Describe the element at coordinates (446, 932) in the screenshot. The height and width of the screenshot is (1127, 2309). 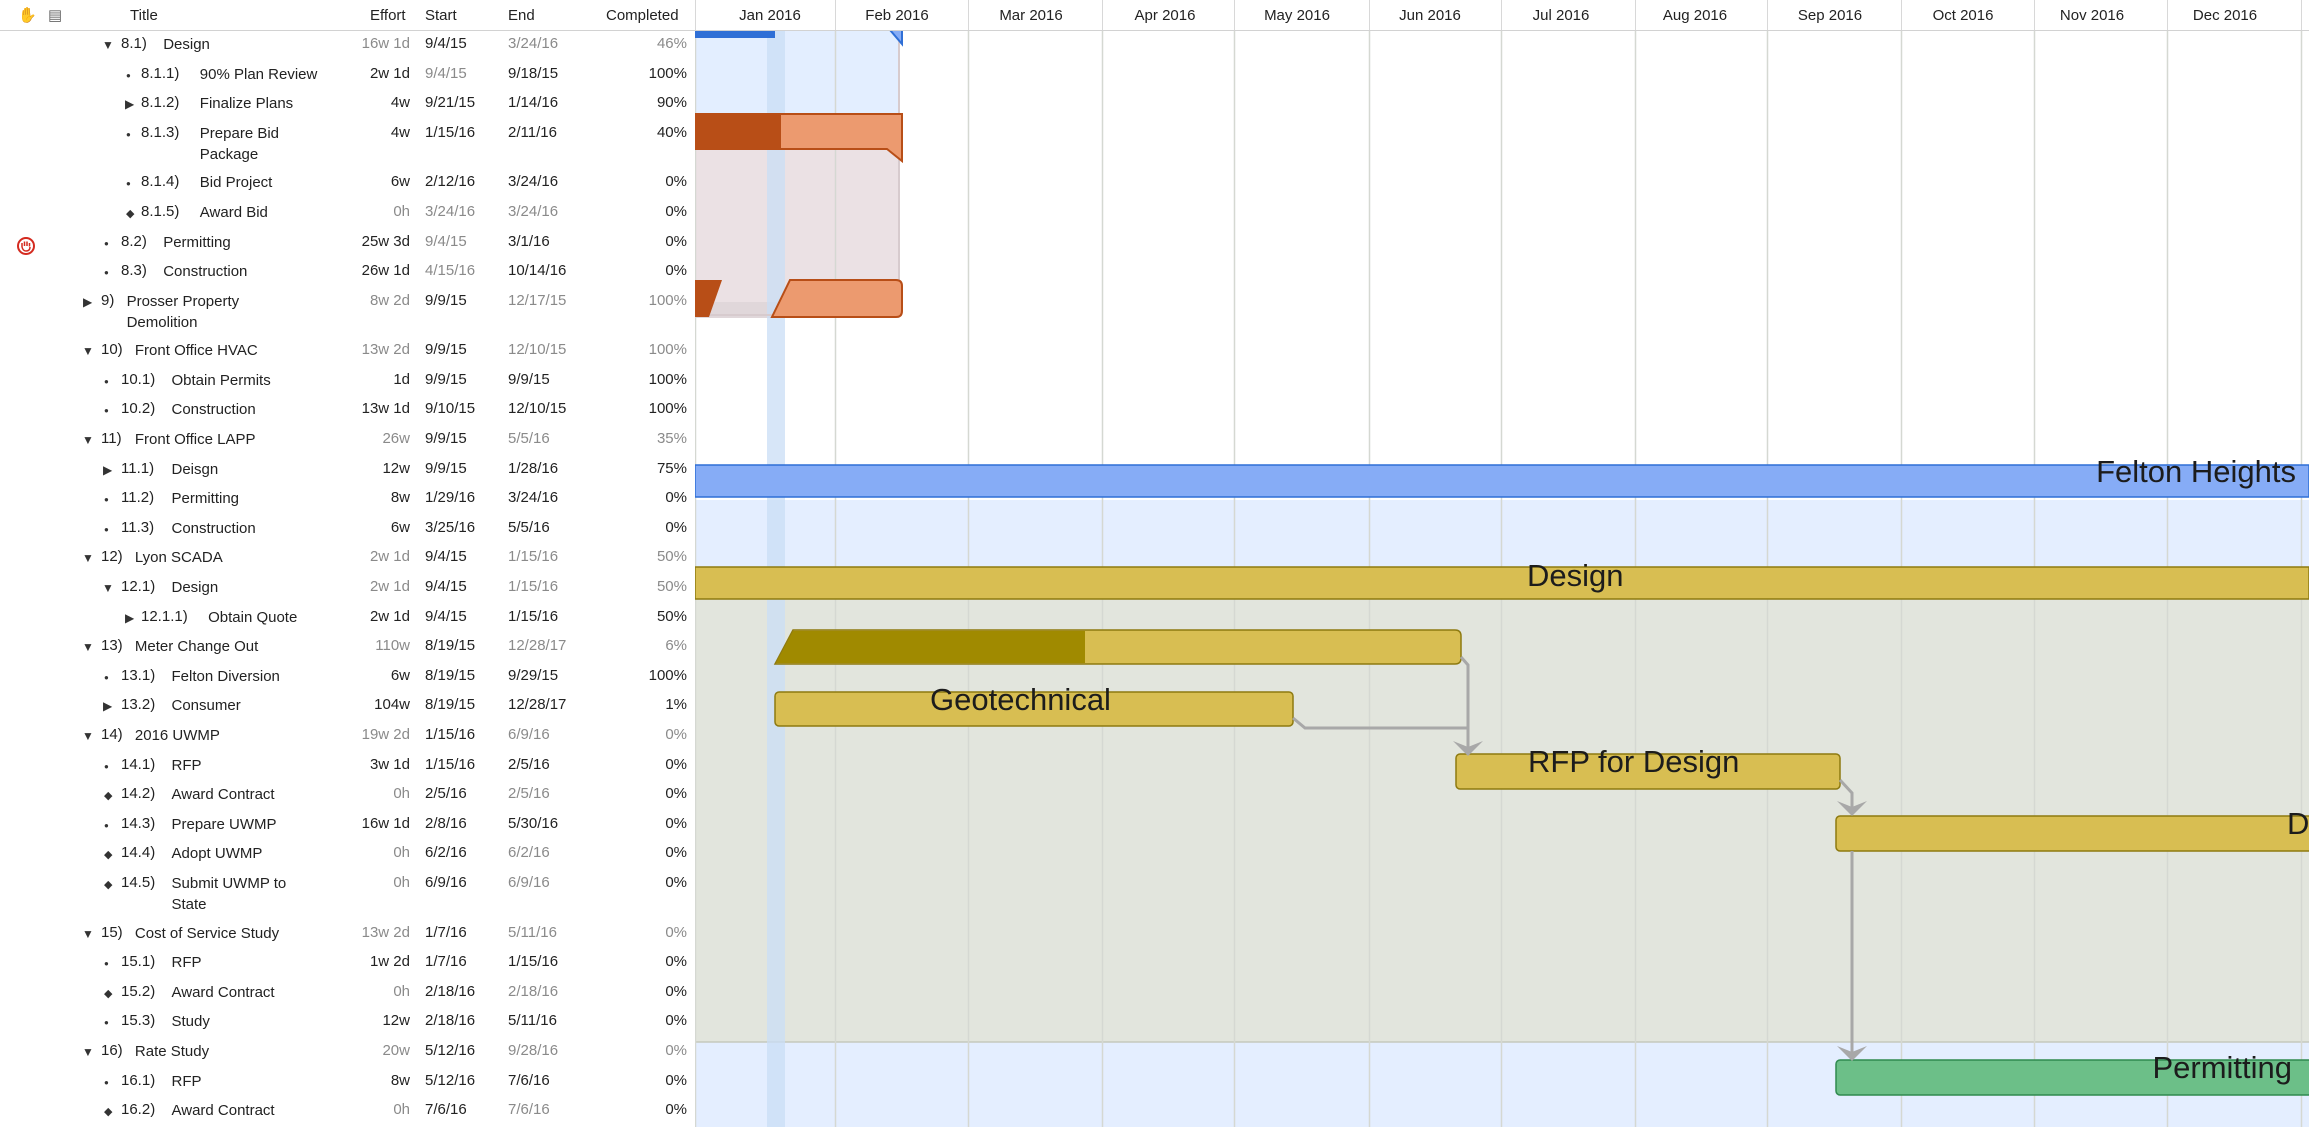
I see `start-cell: 1/7/16` at that location.